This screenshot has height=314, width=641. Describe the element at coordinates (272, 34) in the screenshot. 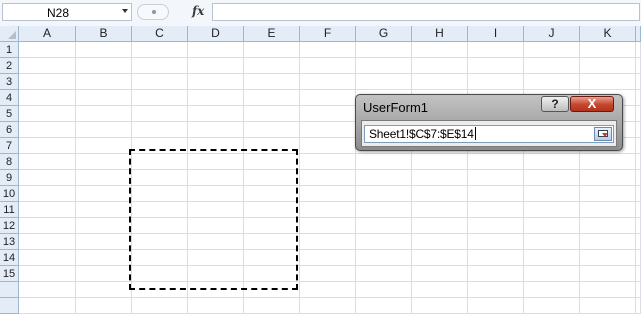

I see `column-header-e: E` at that location.